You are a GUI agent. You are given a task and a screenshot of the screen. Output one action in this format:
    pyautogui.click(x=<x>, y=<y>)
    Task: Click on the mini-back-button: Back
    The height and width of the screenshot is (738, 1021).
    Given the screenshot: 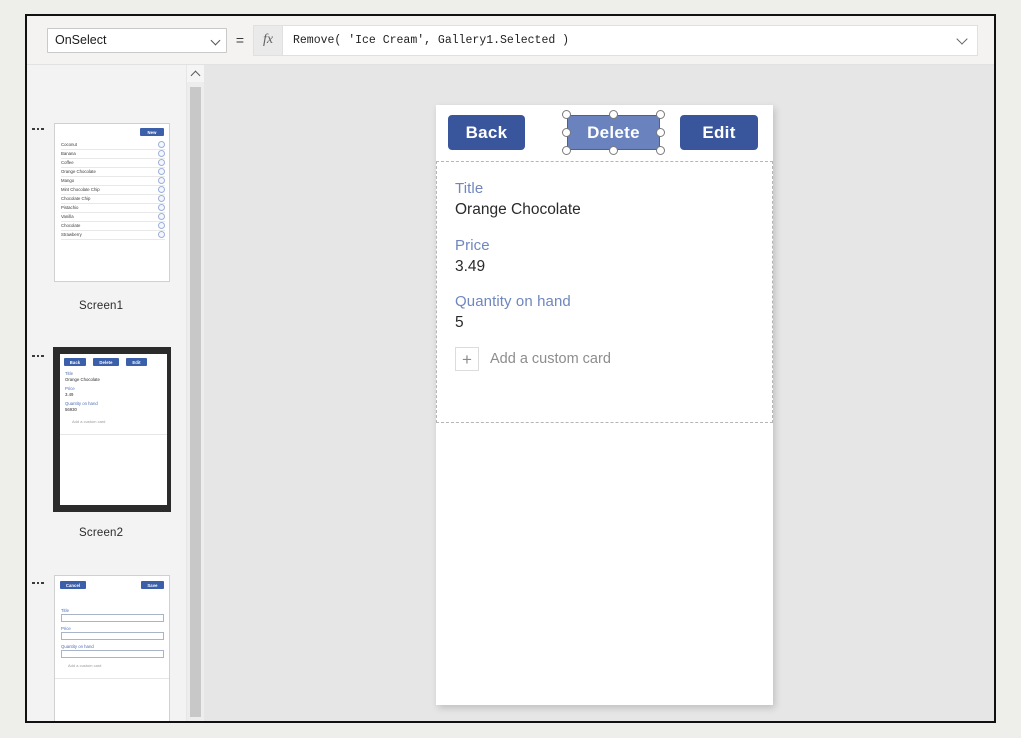 What is the action you would take?
    pyautogui.click(x=75, y=362)
    